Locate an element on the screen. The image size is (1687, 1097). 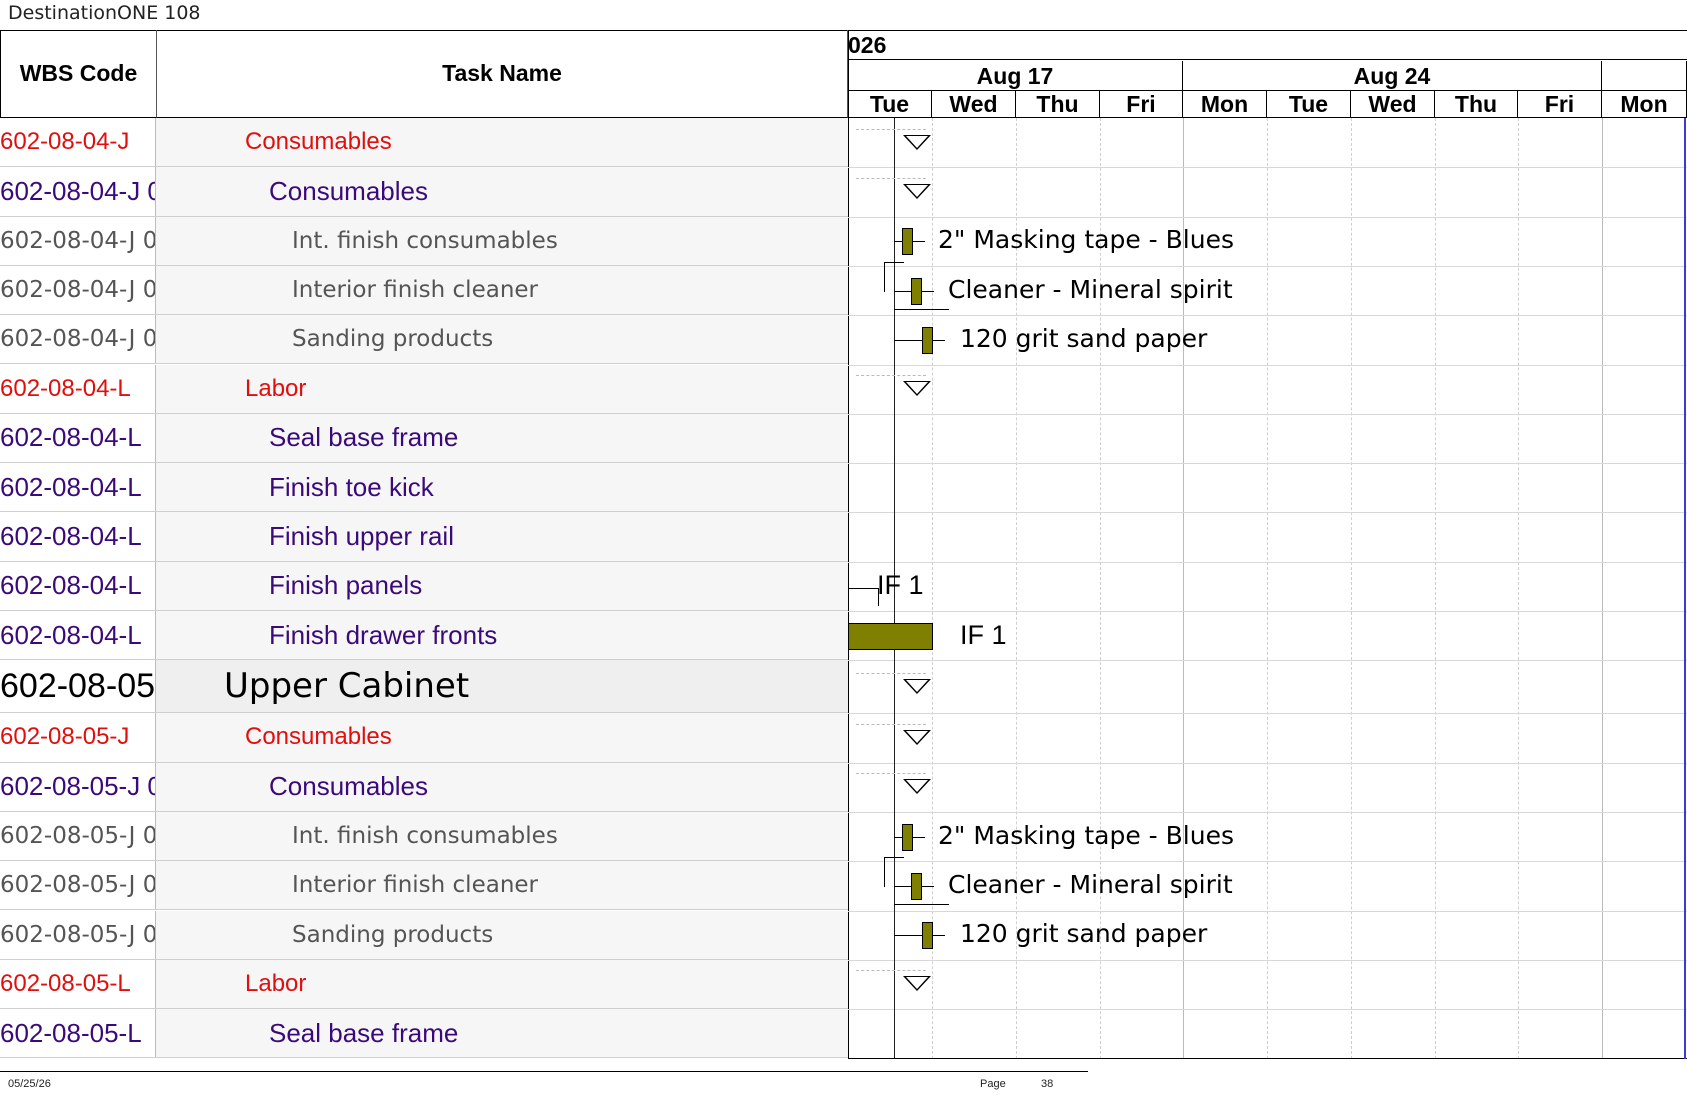
task-row: 602-08-05-J 0 Consumables is located at coordinates (424, 787).